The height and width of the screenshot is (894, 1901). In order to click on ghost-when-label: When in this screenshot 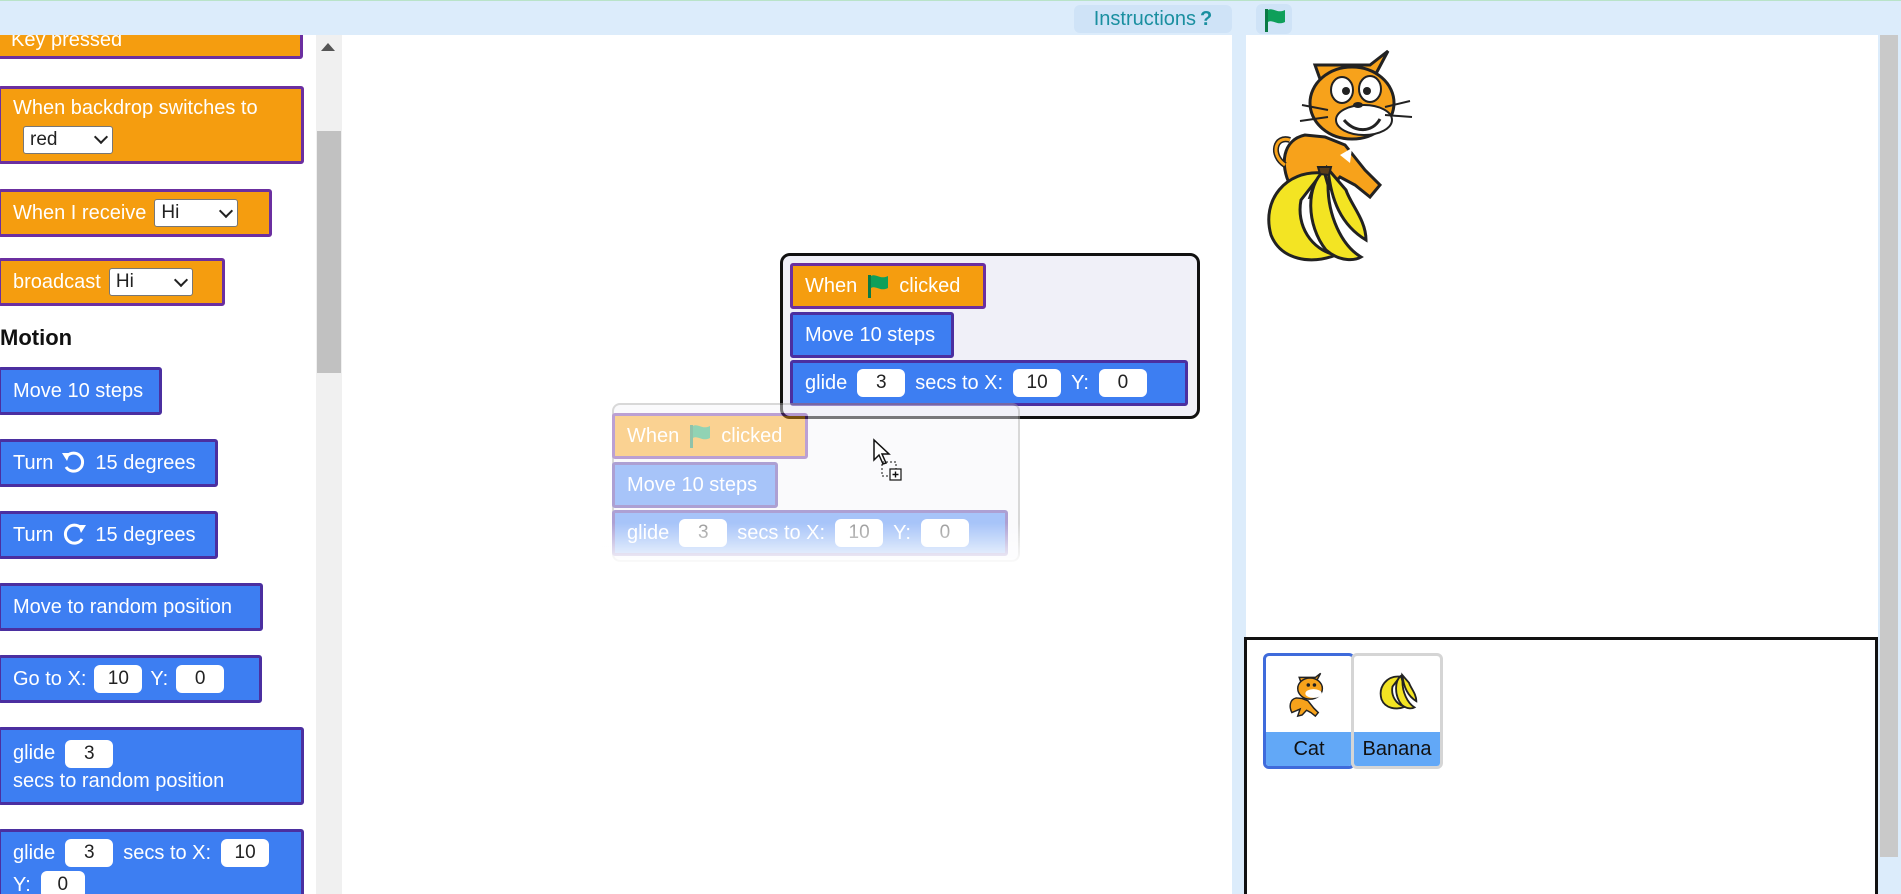, I will do `click(653, 435)`.